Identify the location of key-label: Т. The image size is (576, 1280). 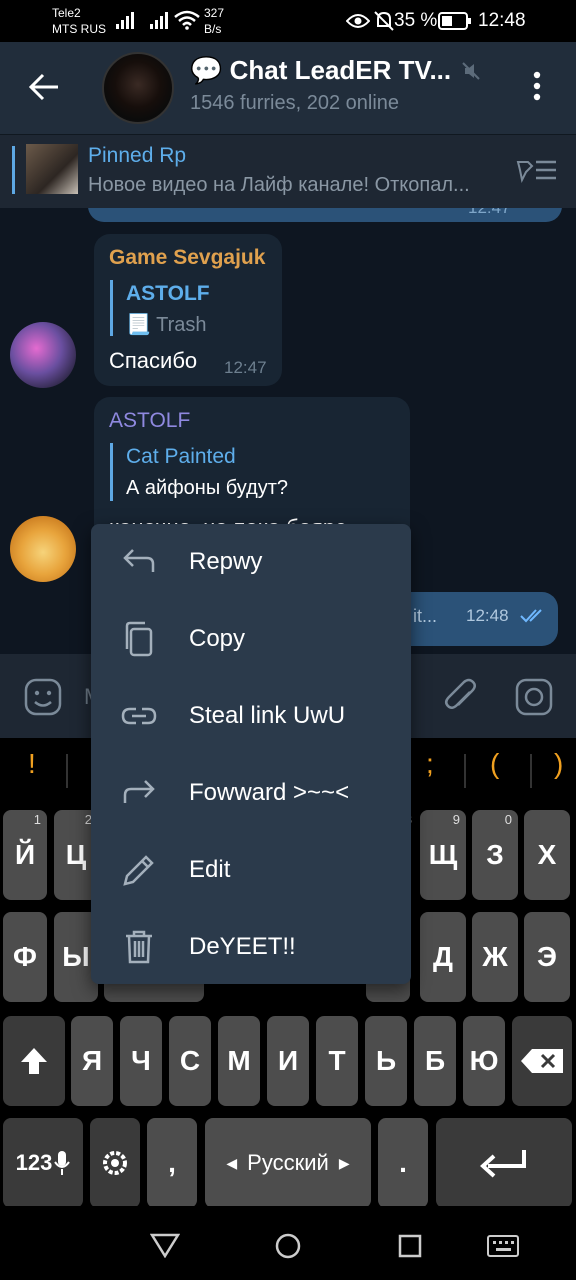
(337, 1060).